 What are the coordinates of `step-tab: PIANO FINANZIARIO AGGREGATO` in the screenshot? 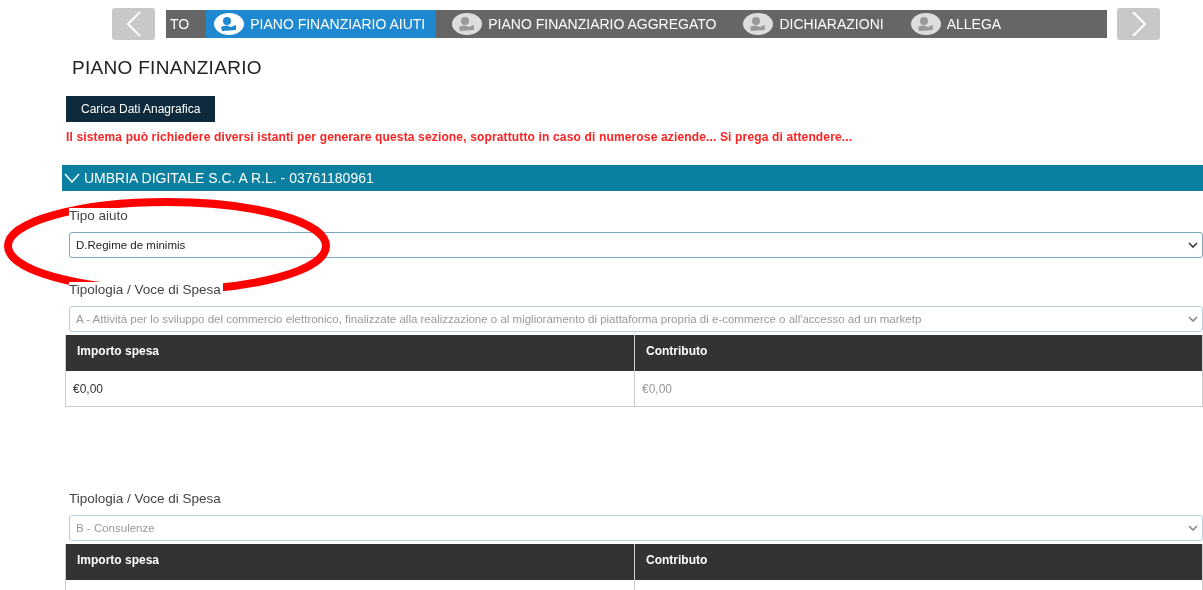 It's located at (586, 24).